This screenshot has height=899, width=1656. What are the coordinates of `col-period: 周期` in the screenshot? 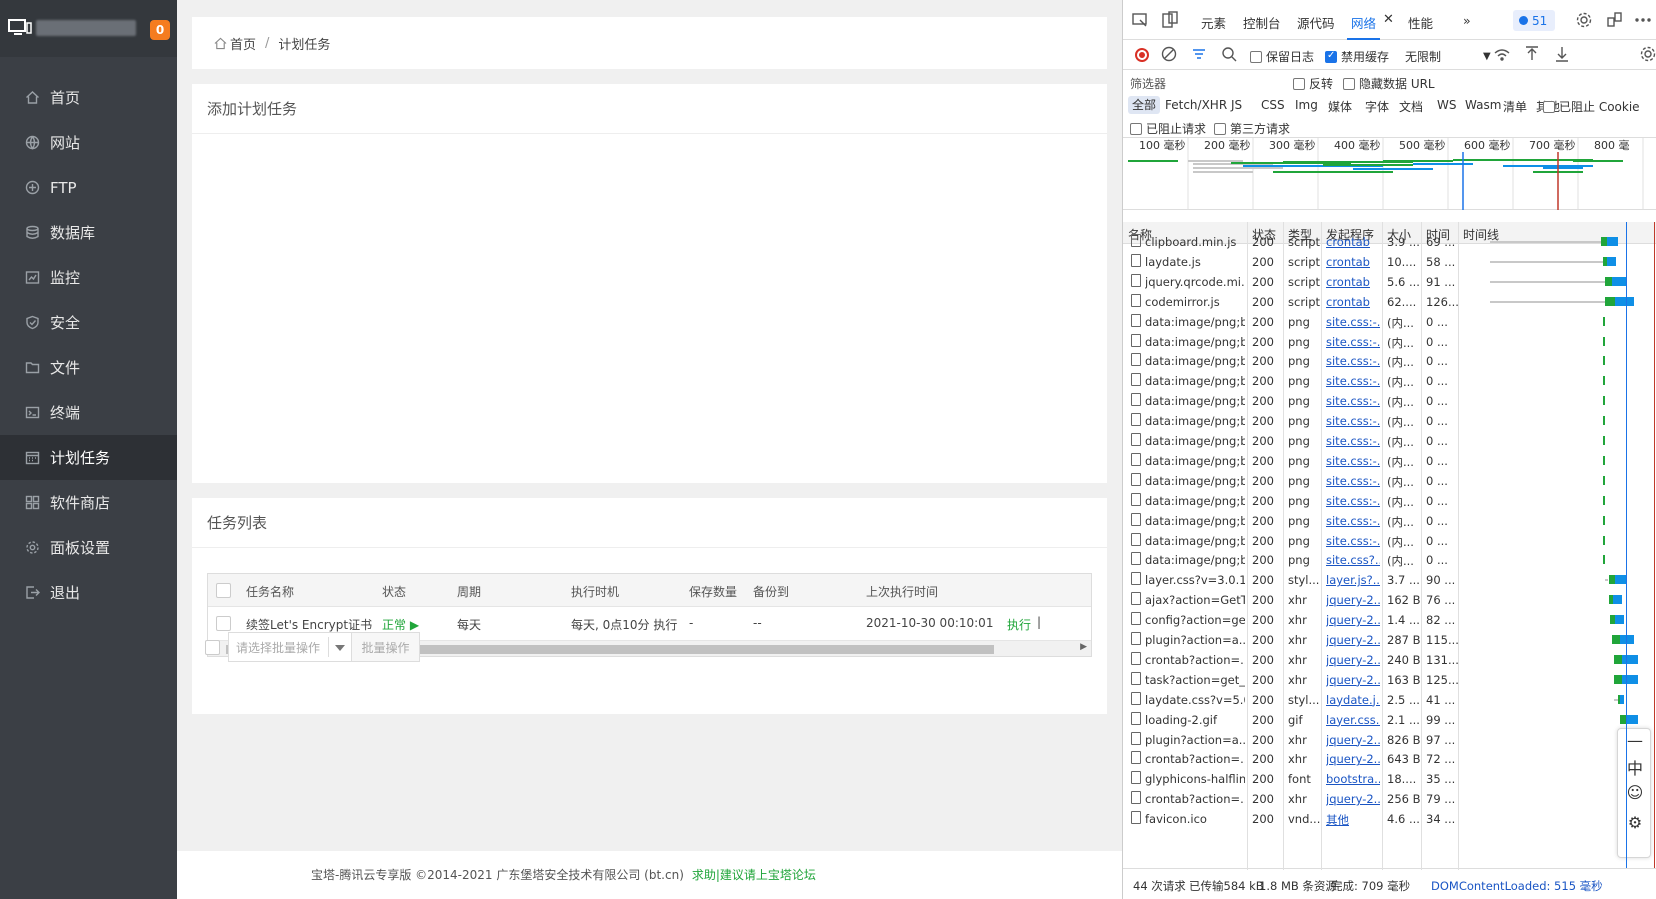 It's located at (469, 591).